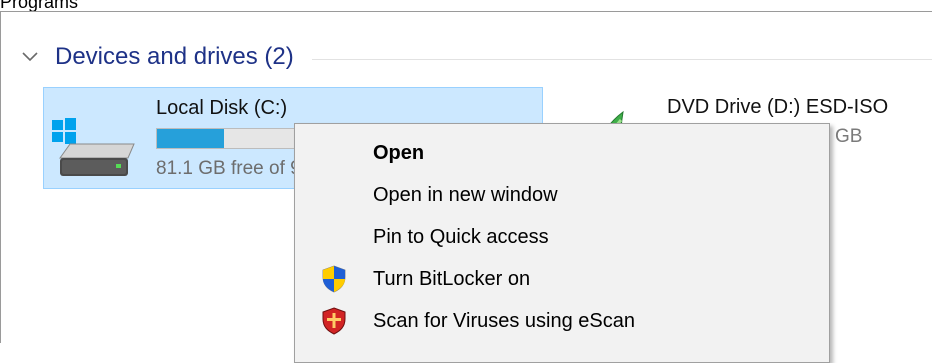  I want to click on menu-item-escan: Scan for Viruses using eScan, so click(562, 321).